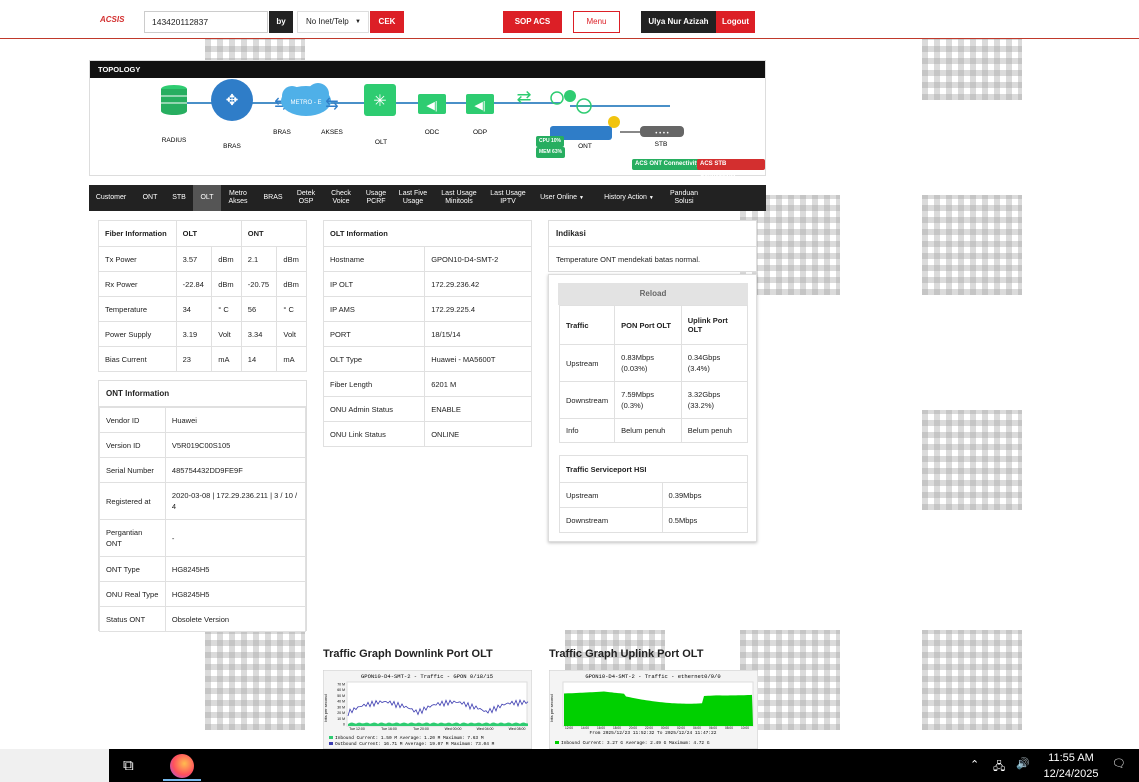  Describe the element at coordinates (532, 22) in the screenshot. I see `sop-acs-button: SOP ACS` at that location.